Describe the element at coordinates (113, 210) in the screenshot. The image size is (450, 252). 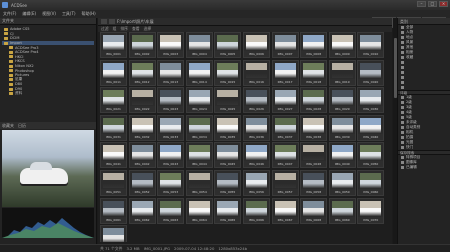
I see `thumbnail: IMG_0061` at that location.